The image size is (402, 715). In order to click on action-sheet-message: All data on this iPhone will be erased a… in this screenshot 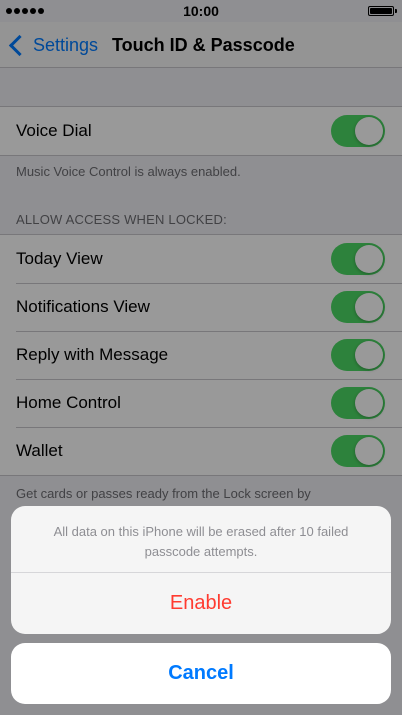, I will do `click(201, 539)`.